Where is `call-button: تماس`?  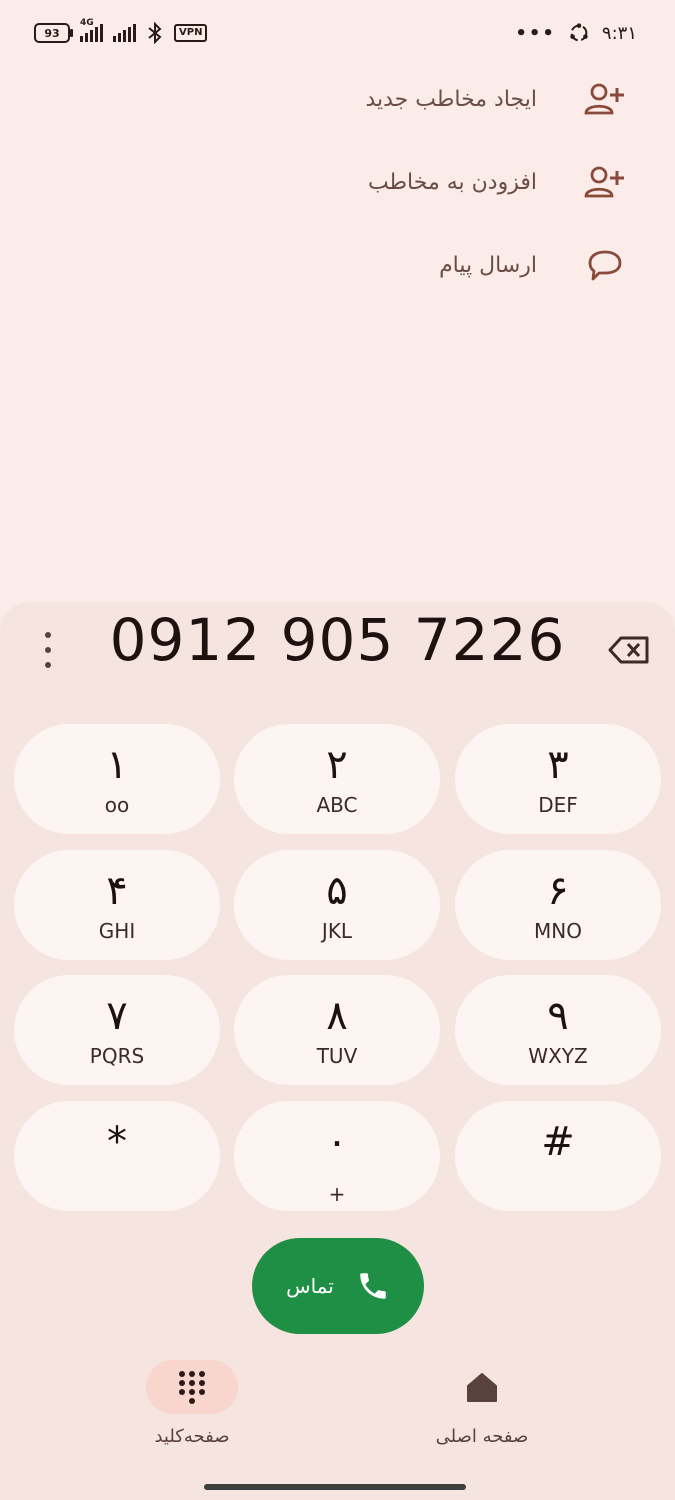 call-button: تماس is located at coordinates (338, 1286).